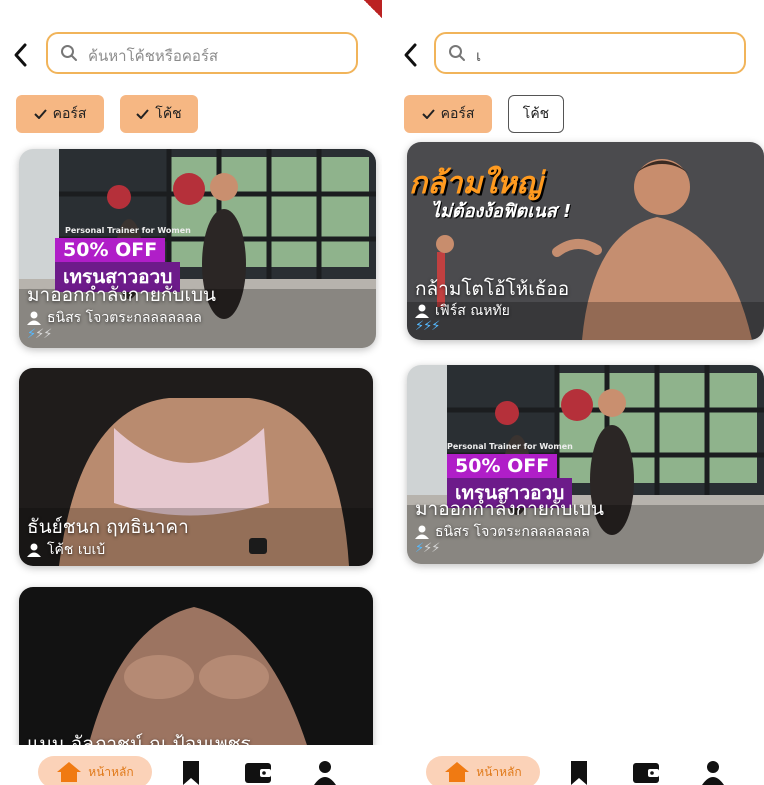  I want to click on search-value: เ, so click(479, 56).